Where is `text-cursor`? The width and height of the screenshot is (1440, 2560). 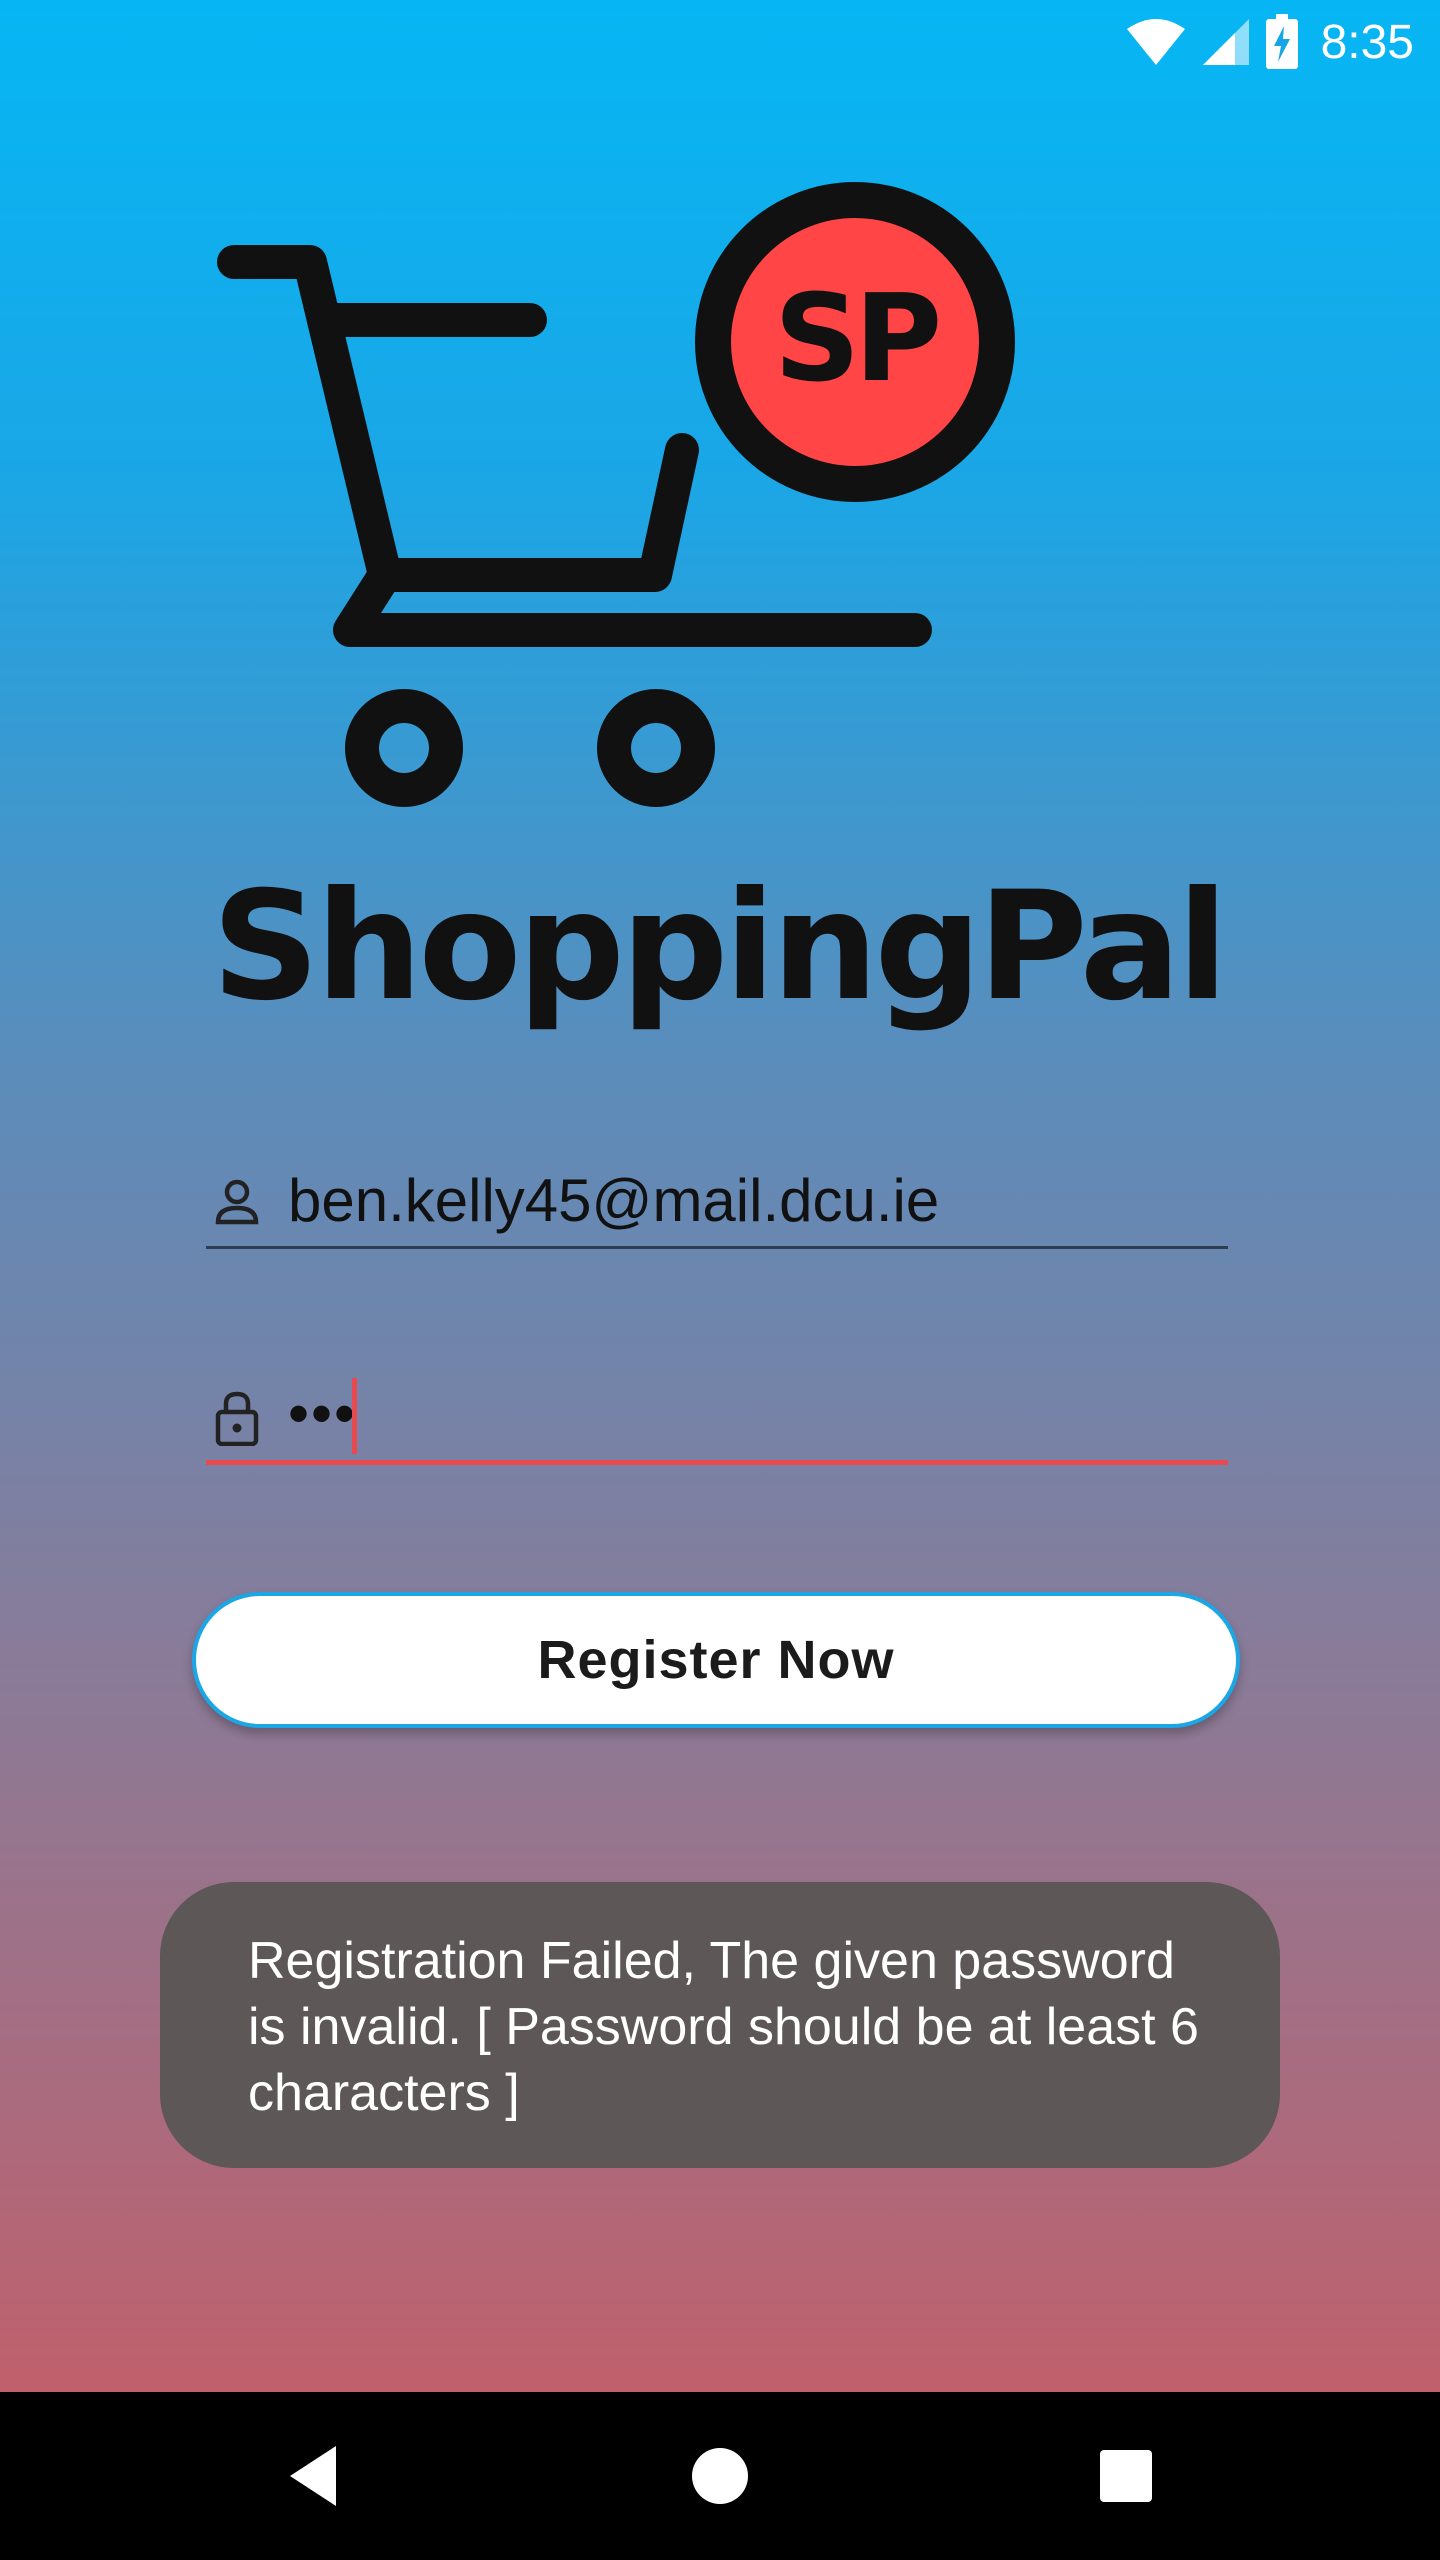 text-cursor is located at coordinates (354, 1416).